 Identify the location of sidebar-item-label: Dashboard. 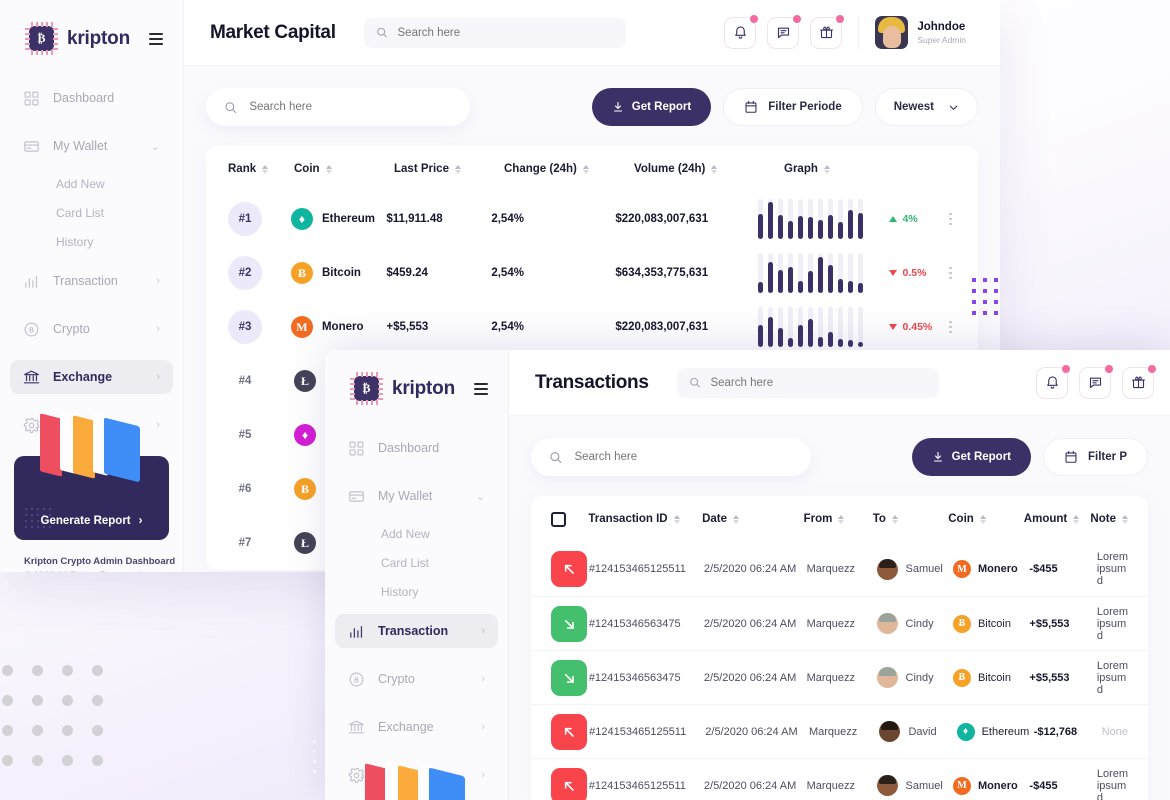
(409, 448).